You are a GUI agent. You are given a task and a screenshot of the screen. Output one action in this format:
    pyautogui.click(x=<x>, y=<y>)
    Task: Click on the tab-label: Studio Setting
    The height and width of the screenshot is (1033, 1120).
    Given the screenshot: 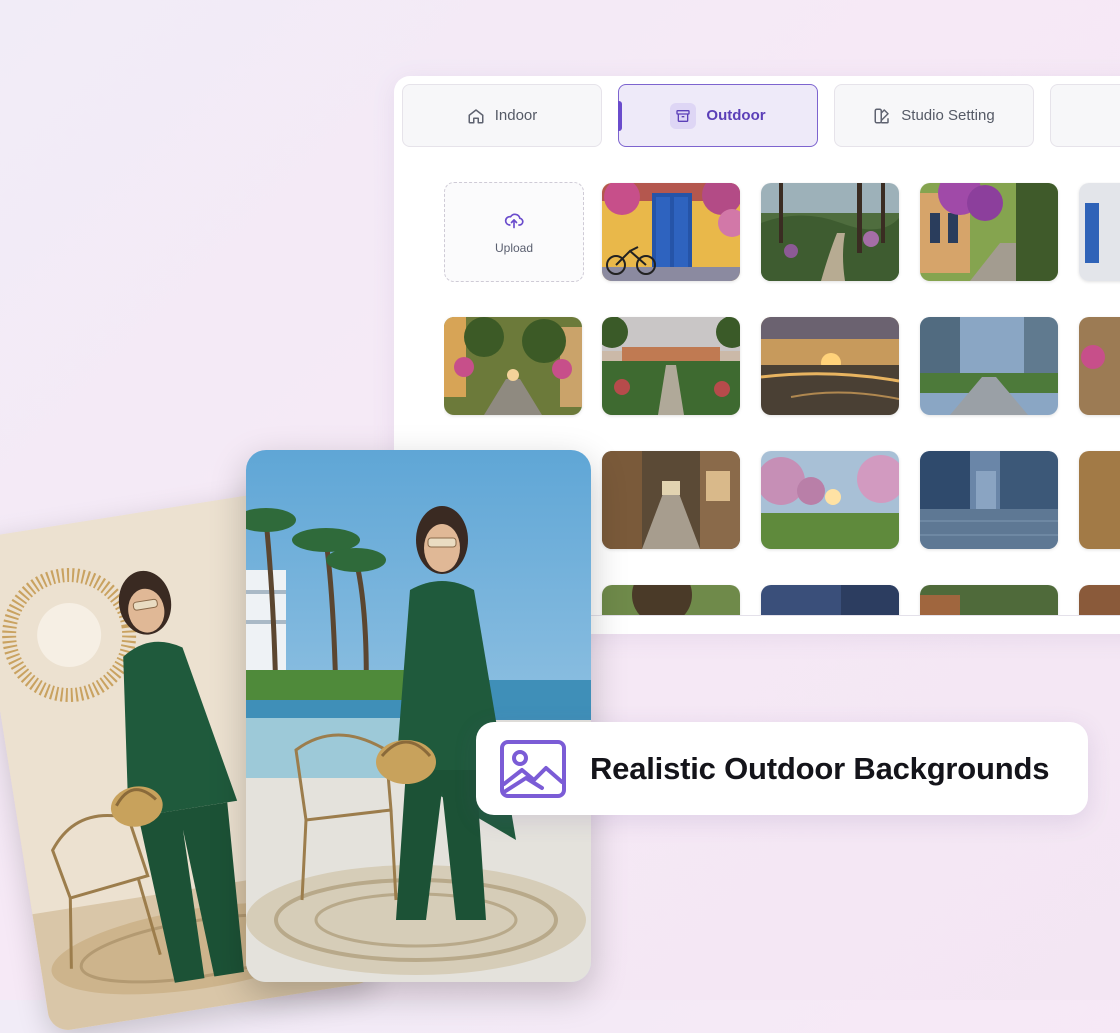 What is the action you would take?
    pyautogui.click(x=948, y=115)
    